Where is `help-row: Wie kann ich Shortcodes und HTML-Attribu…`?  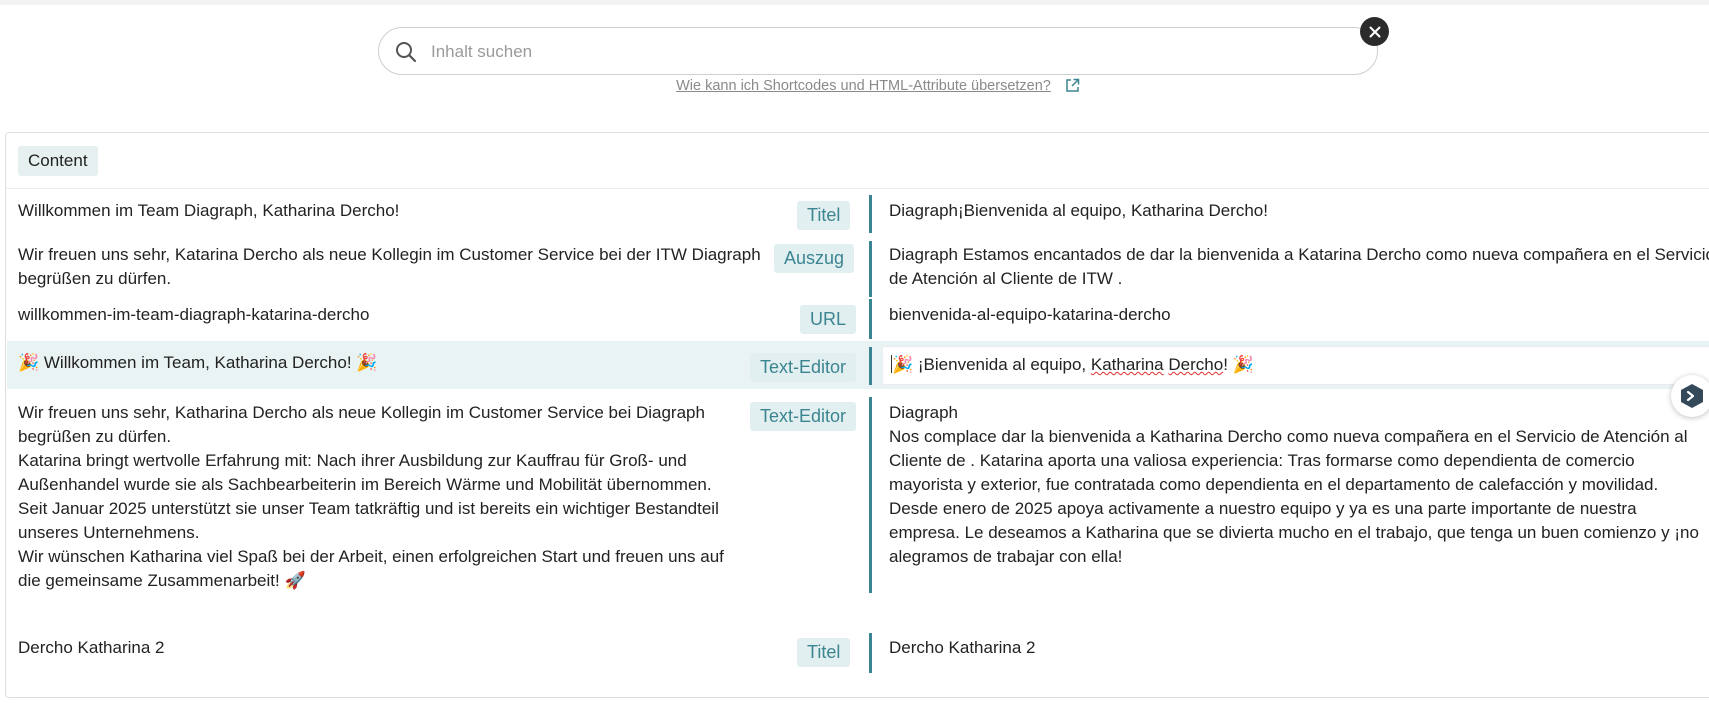 help-row: Wie kann ich Shortcodes und HTML-Attribu… is located at coordinates (854, 86).